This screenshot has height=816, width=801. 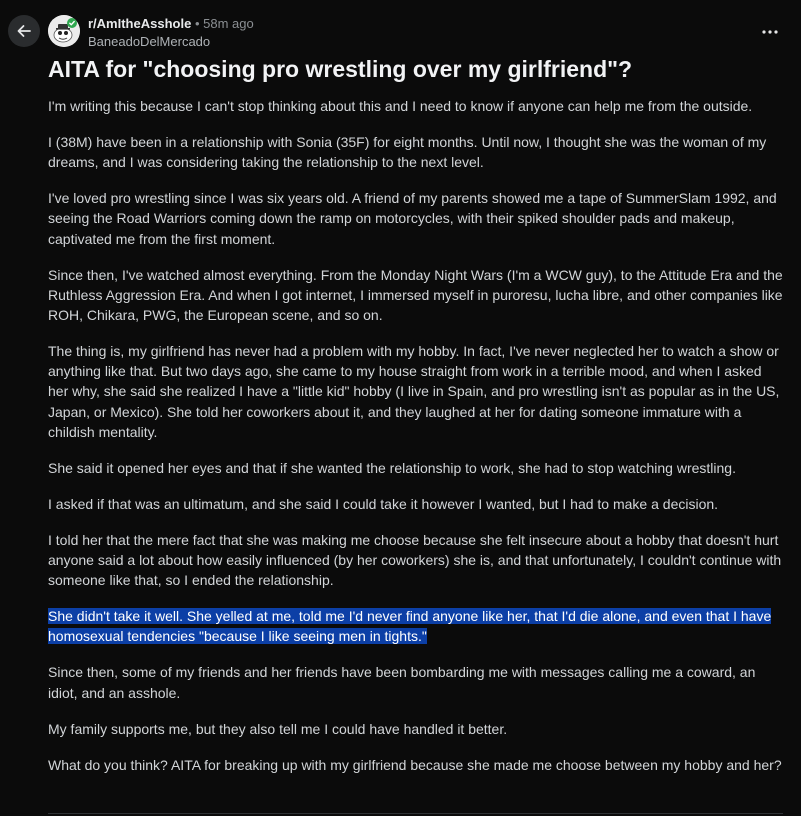 What do you see at coordinates (139, 23) in the screenshot?
I see `subreddit-link: r/AmItheAsshole` at bounding box center [139, 23].